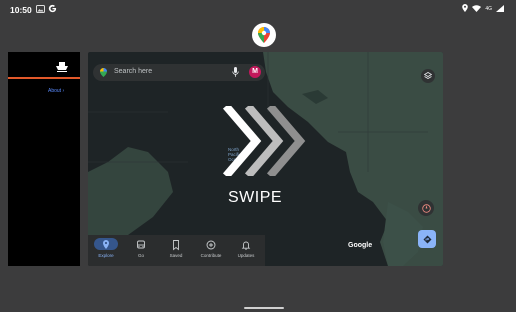 This screenshot has width=516, height=312. Describe the element at coordinates (21, 10) in the screenshot. I see `status-time: 10:50` at that location.